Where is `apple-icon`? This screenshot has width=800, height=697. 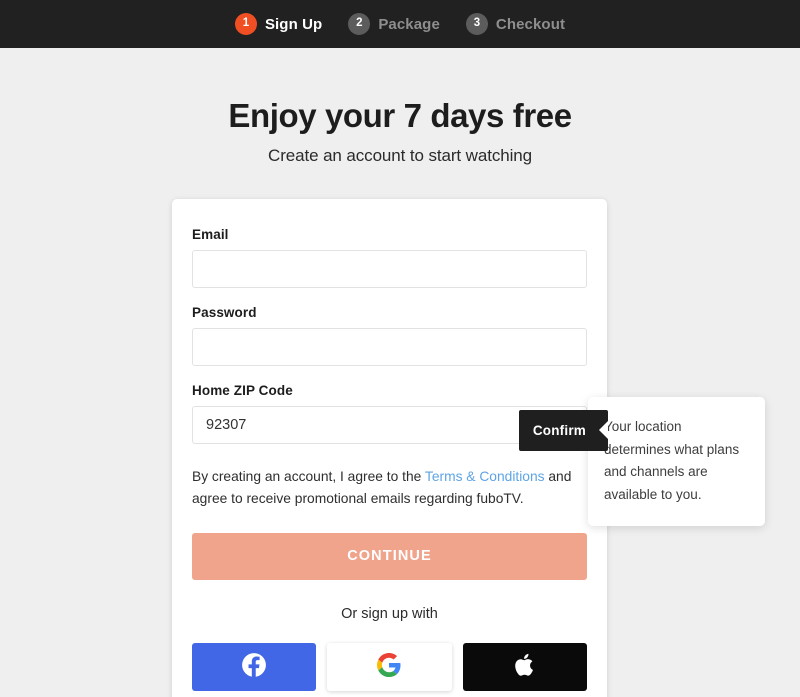 apple-icon is located at coordinates (525, 666).